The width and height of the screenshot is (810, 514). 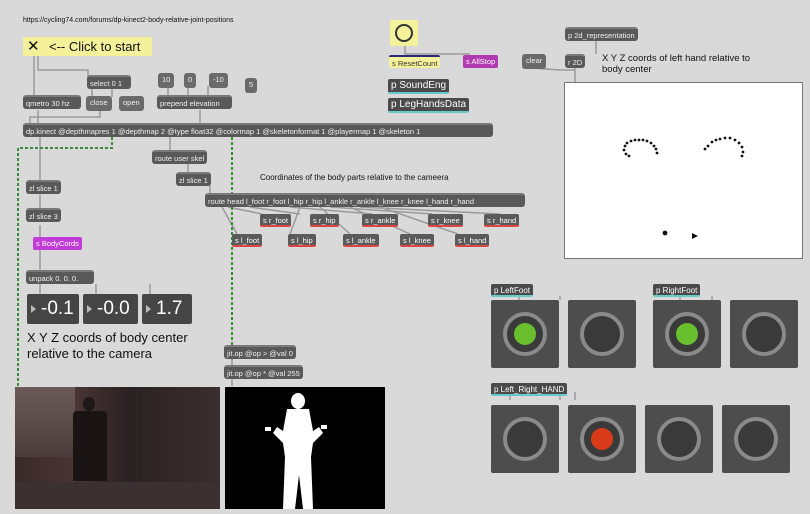 I want to click on send-r-hip: s r_hip, so click(x=324, y=220).